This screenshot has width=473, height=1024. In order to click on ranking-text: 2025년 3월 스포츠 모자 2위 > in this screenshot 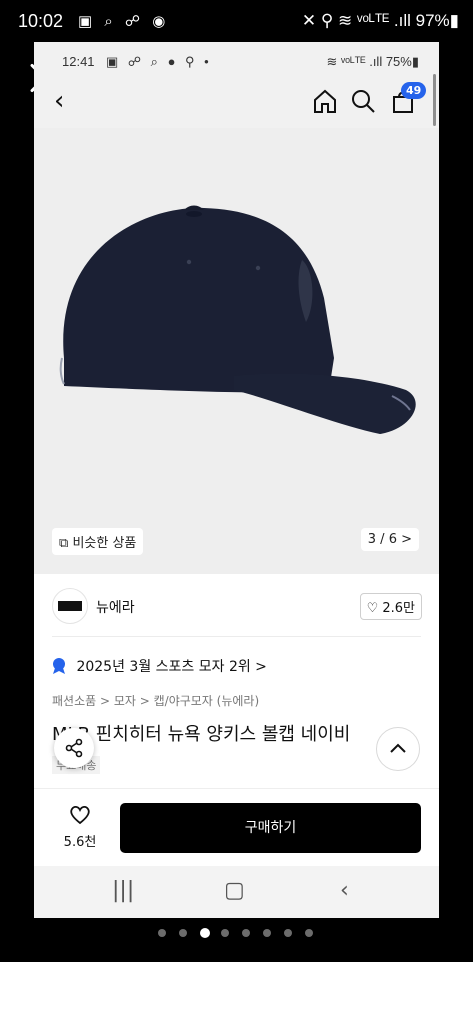, I will do `click(171, 667)`.